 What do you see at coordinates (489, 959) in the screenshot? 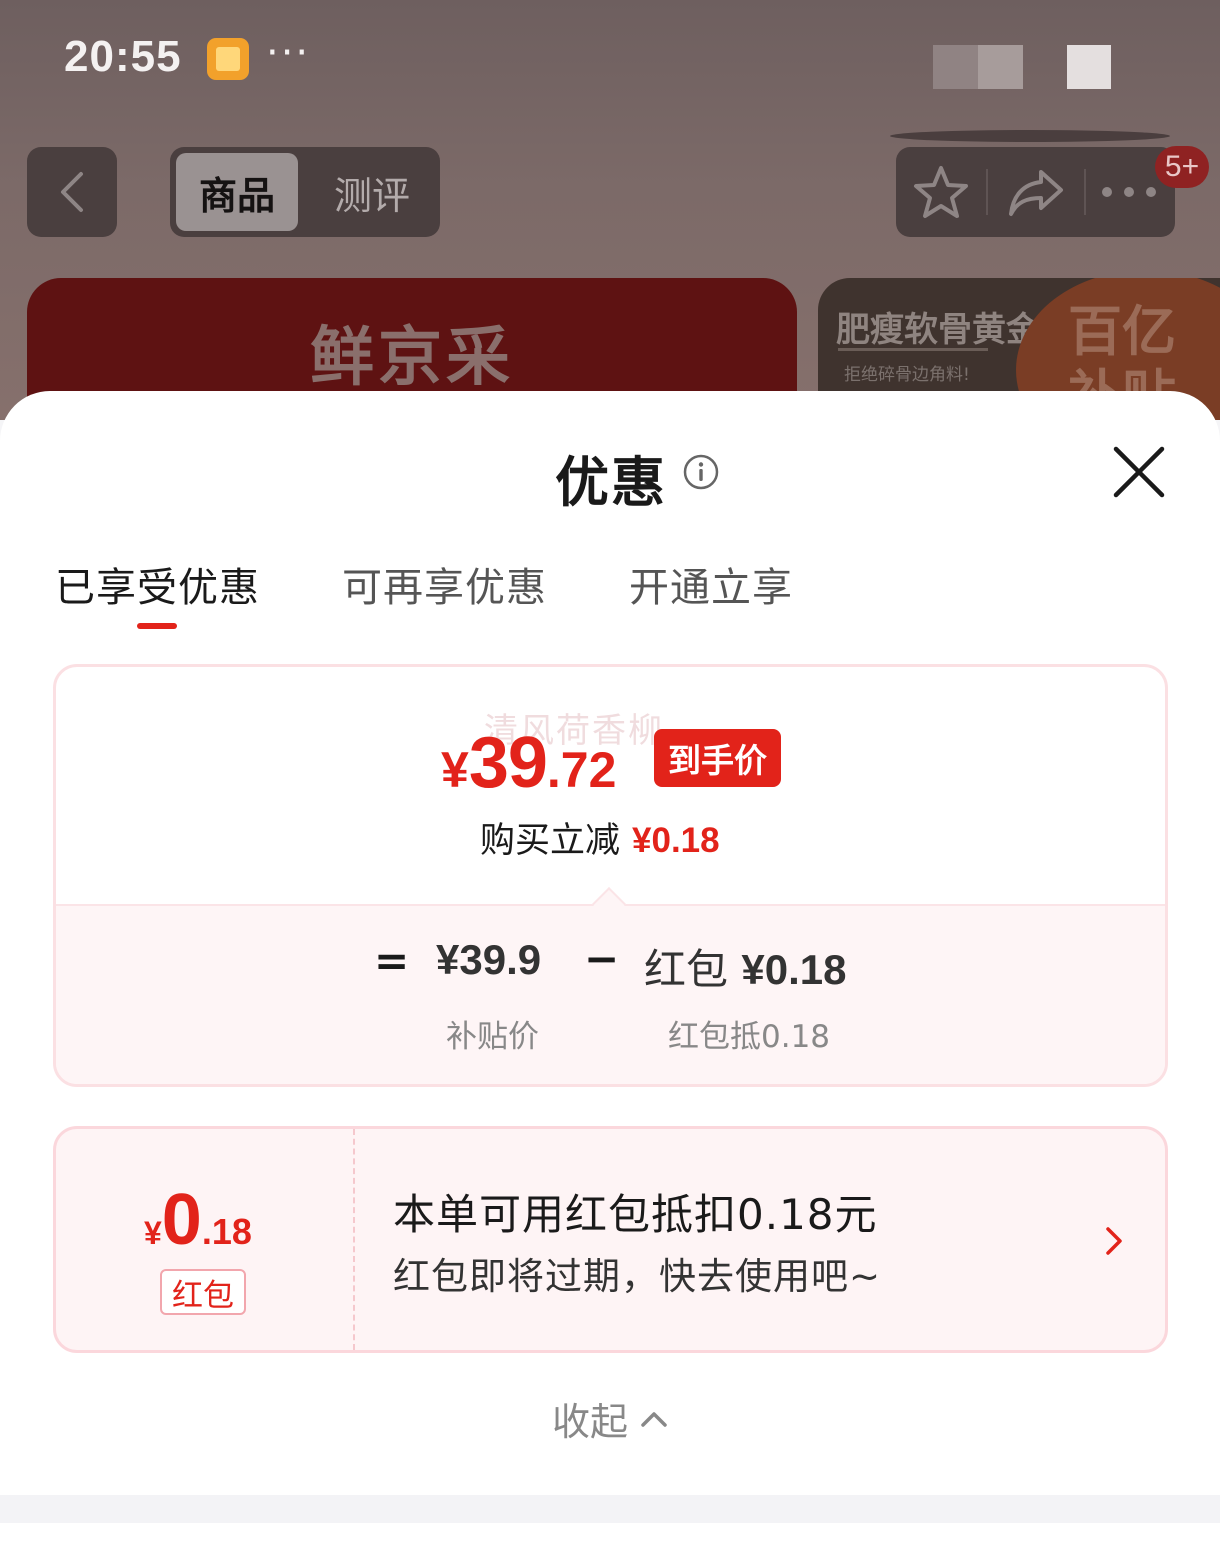
I see `base-price: ¥39.9` at bounding box center [489, 959].